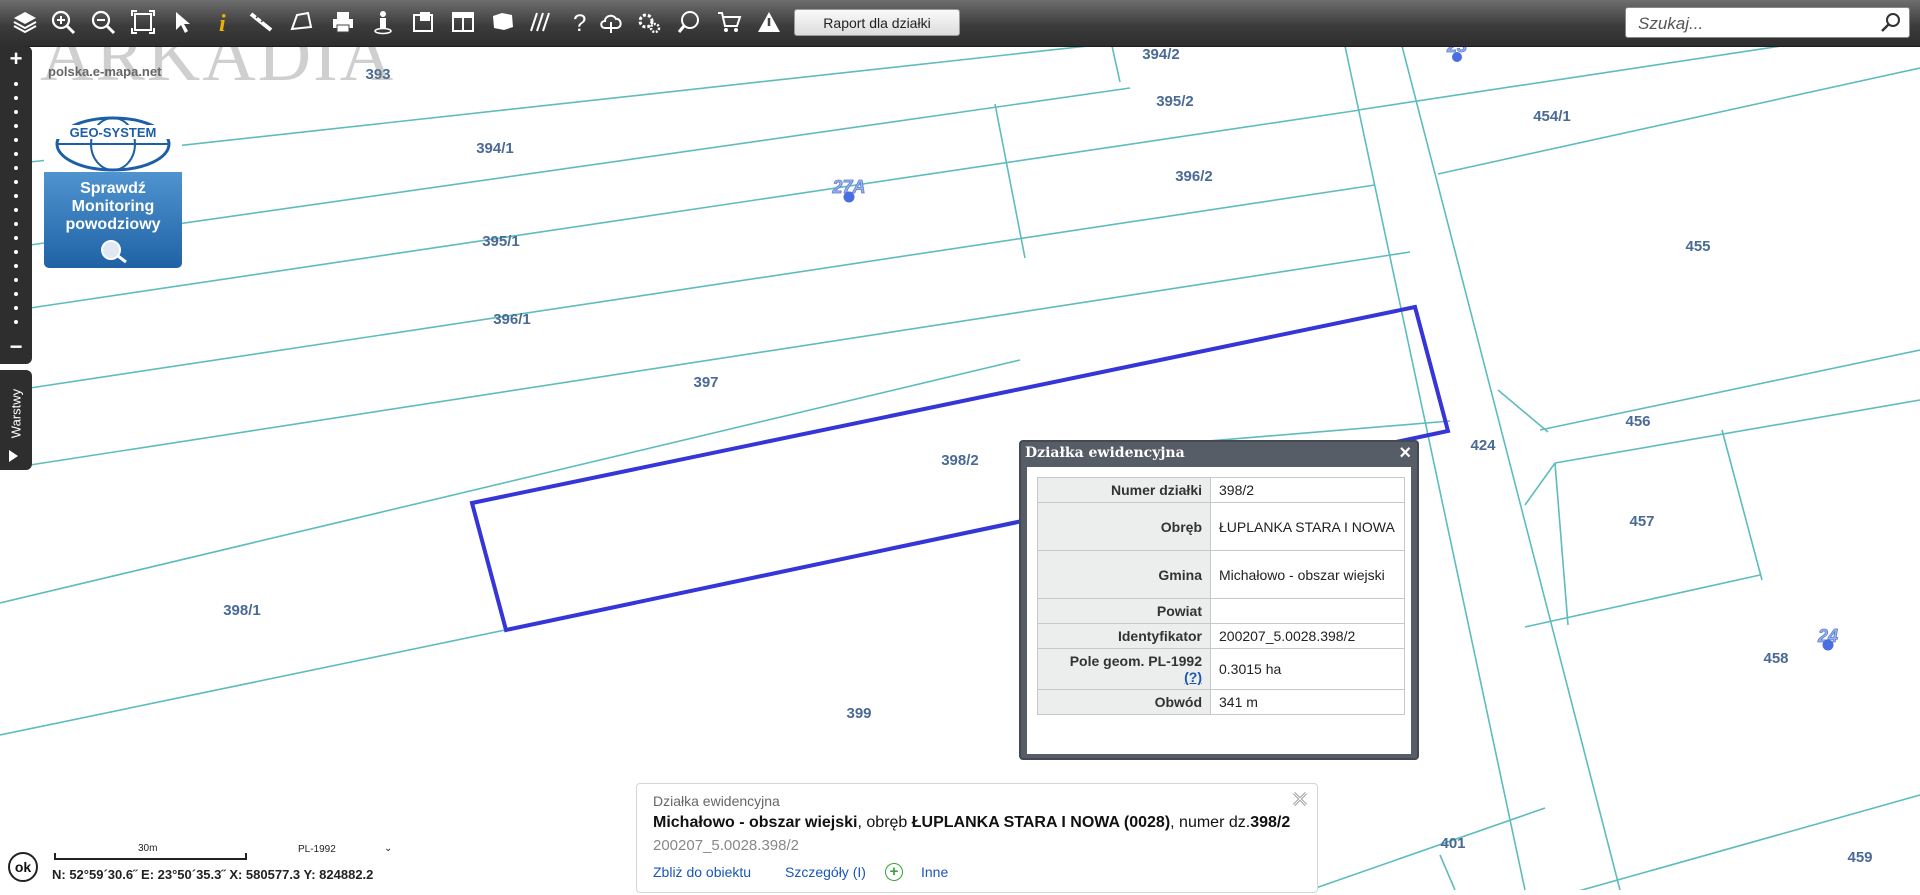  What do you see at coordinates (1641, 521) in the screenshot?
I see `parcel-label: 457` at bounding box center [1641, 521].